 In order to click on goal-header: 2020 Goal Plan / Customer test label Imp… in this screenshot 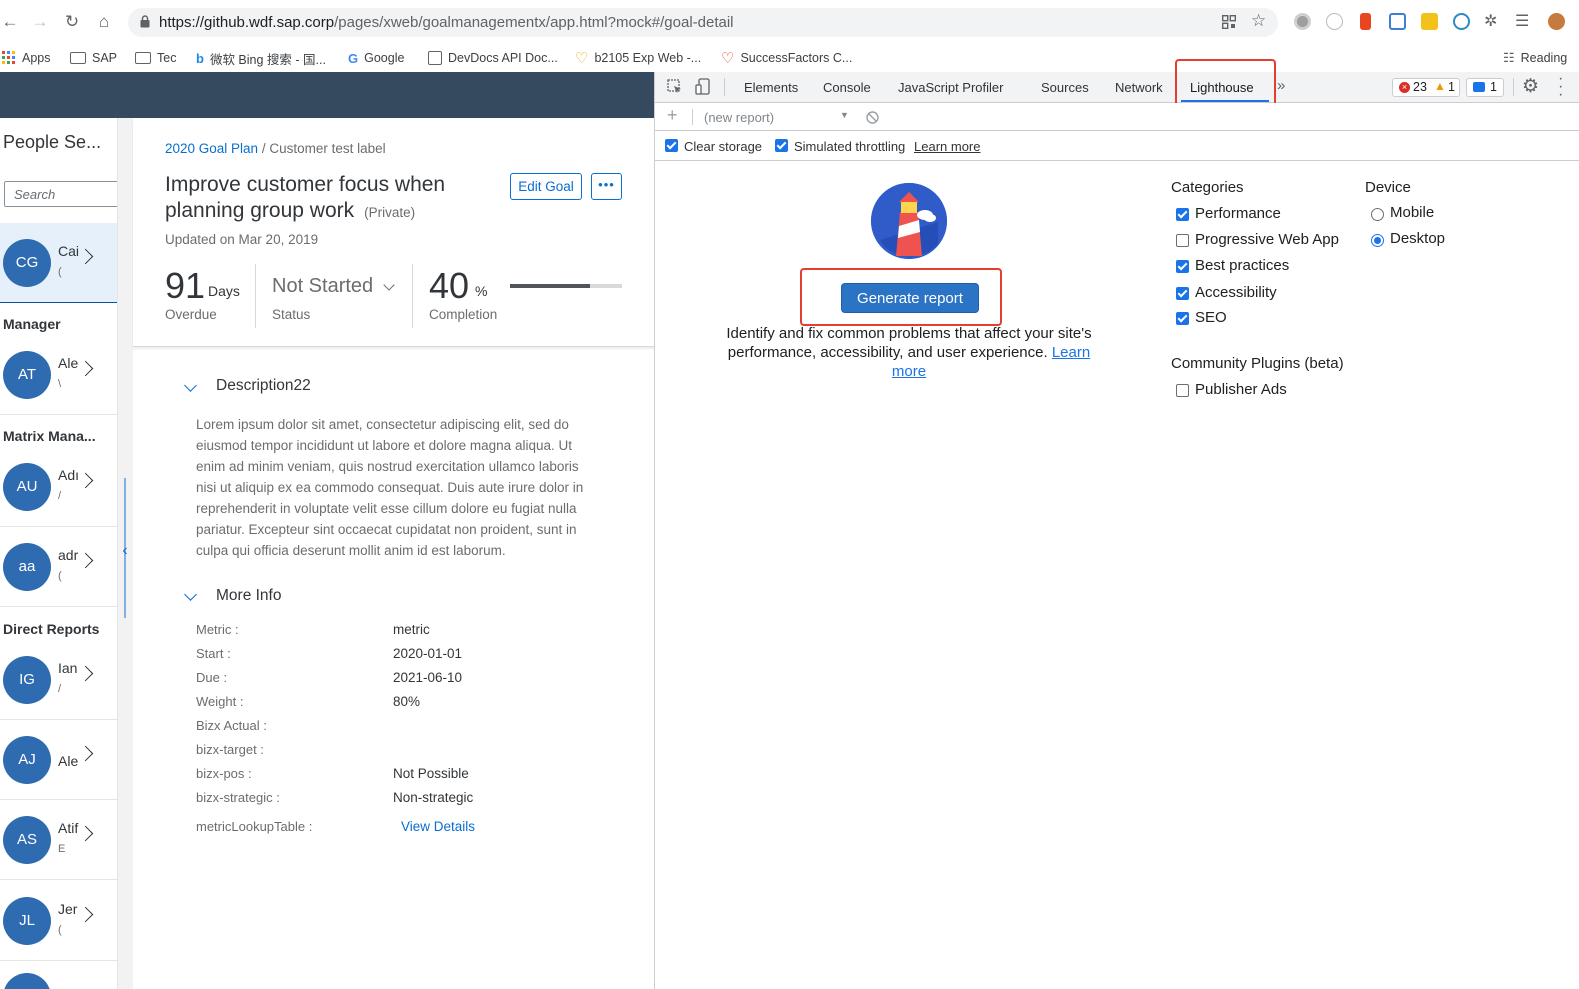, I will do `click(393, 232)`.